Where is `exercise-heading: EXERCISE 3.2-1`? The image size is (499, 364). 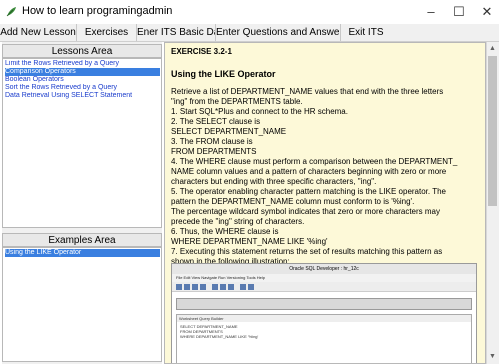
exercise-heading: EXERCISE 3.2-1 is located at coordinates (201, 51).